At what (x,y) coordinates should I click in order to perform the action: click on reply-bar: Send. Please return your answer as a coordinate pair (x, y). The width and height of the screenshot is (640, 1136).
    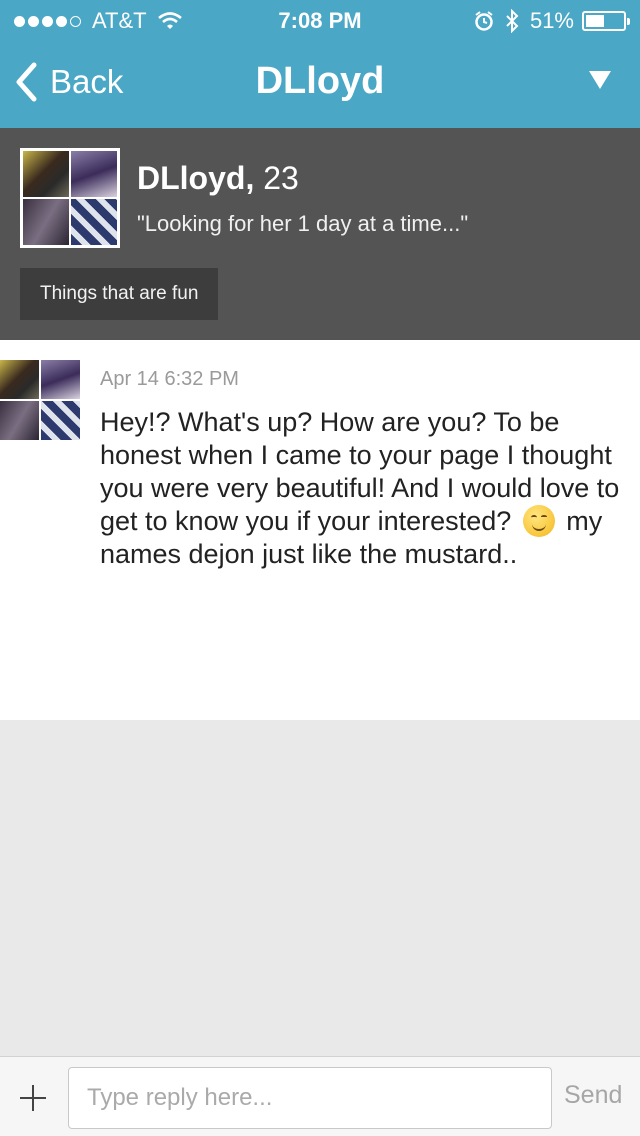
    Looking at the image, I should click on (320, 1096).